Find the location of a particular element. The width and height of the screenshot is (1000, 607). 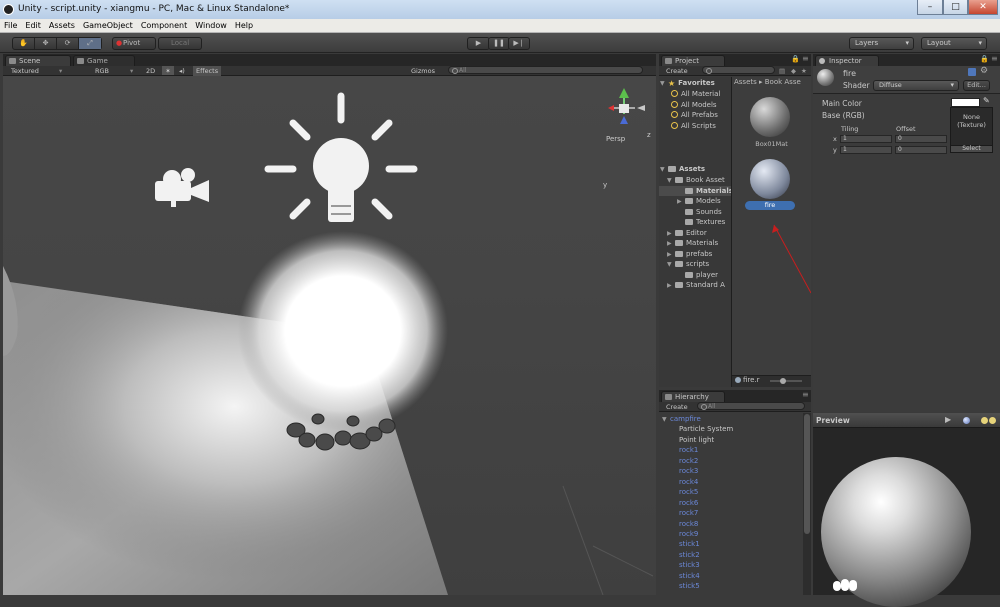

asset-folder-item: Sounds is located at coordinates (699, 212).